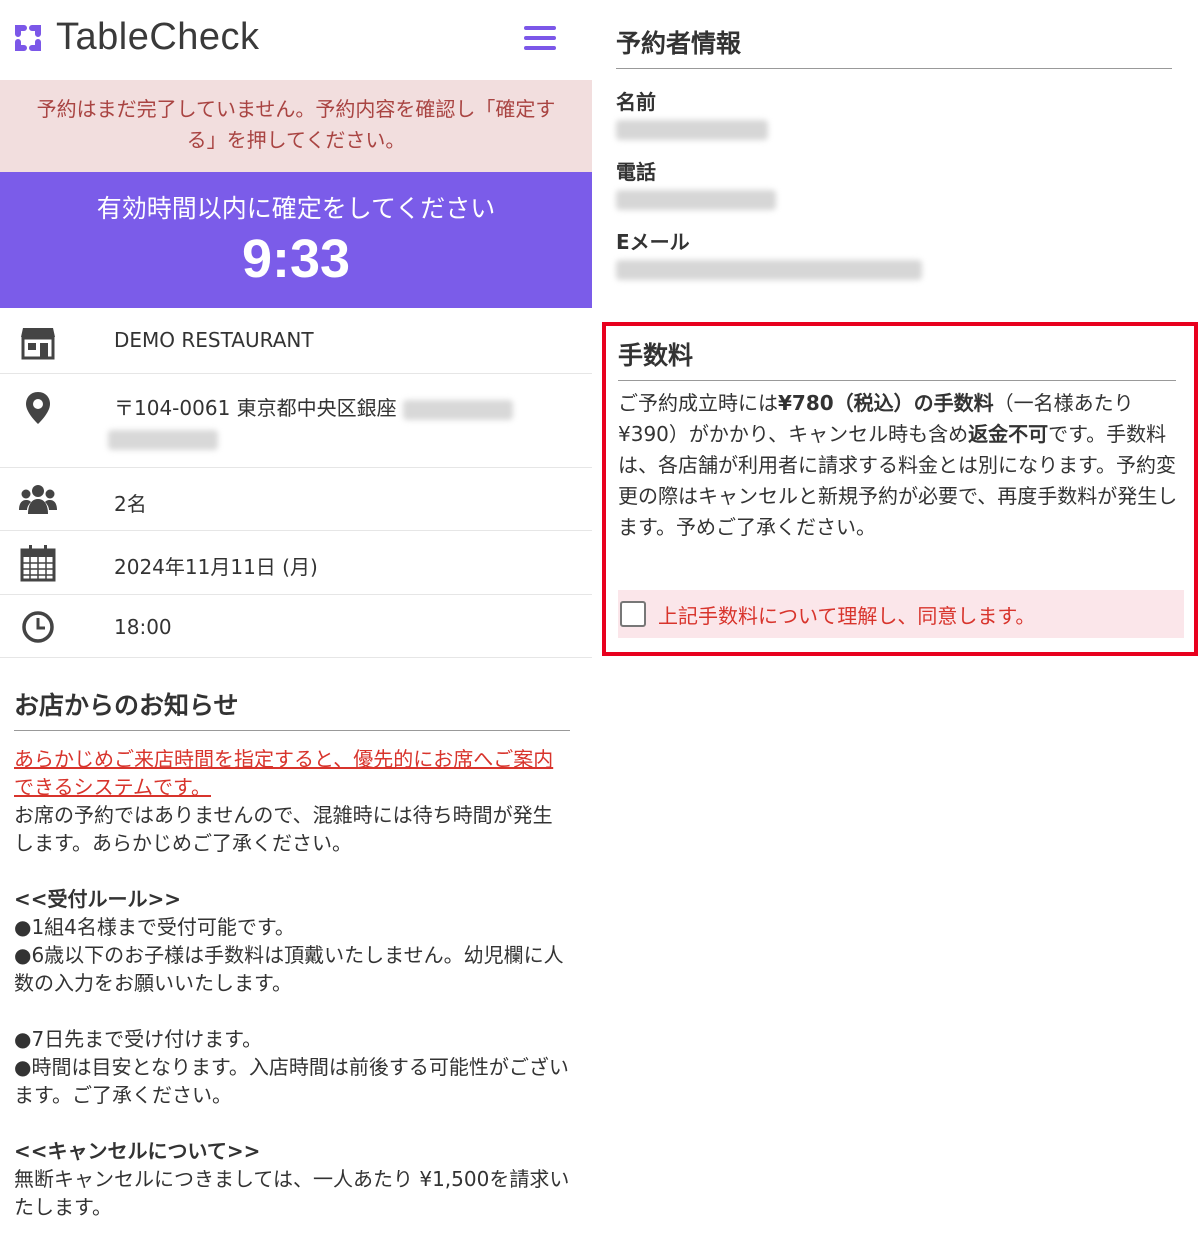  I want to click on header: TableCheck, so click(296, 40).